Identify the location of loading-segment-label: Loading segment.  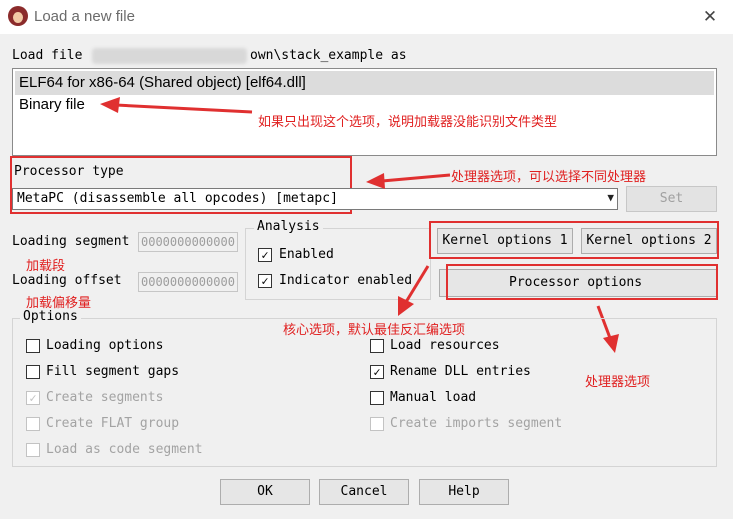
(71, 241).